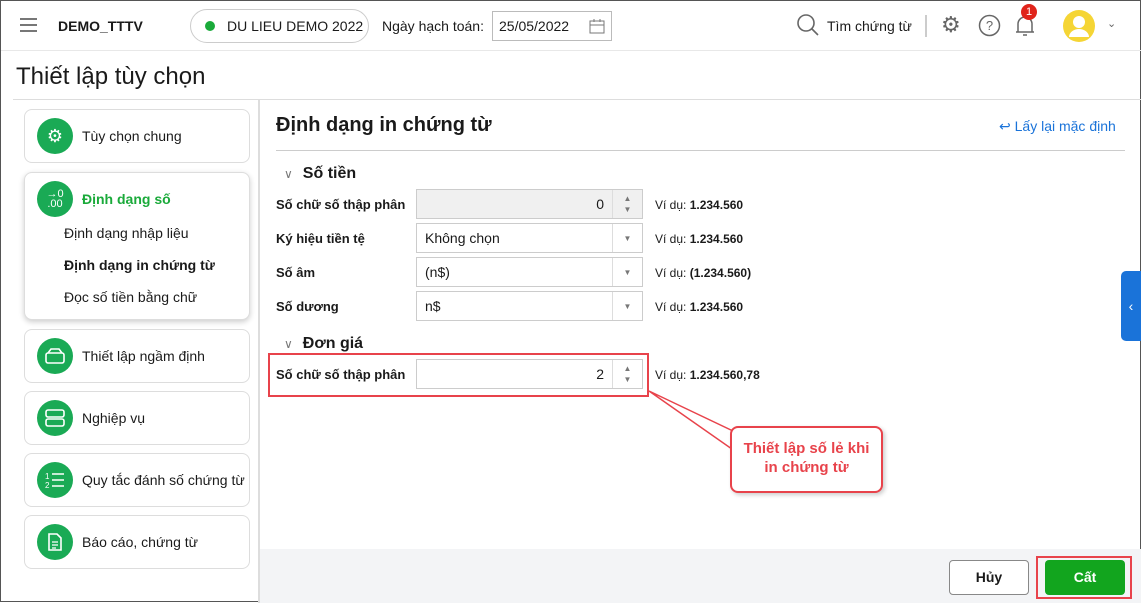 The width and height of the screenshot is (1141, 603). I want to click on undo-arrow-icon: ↩, so click(1007, 126).